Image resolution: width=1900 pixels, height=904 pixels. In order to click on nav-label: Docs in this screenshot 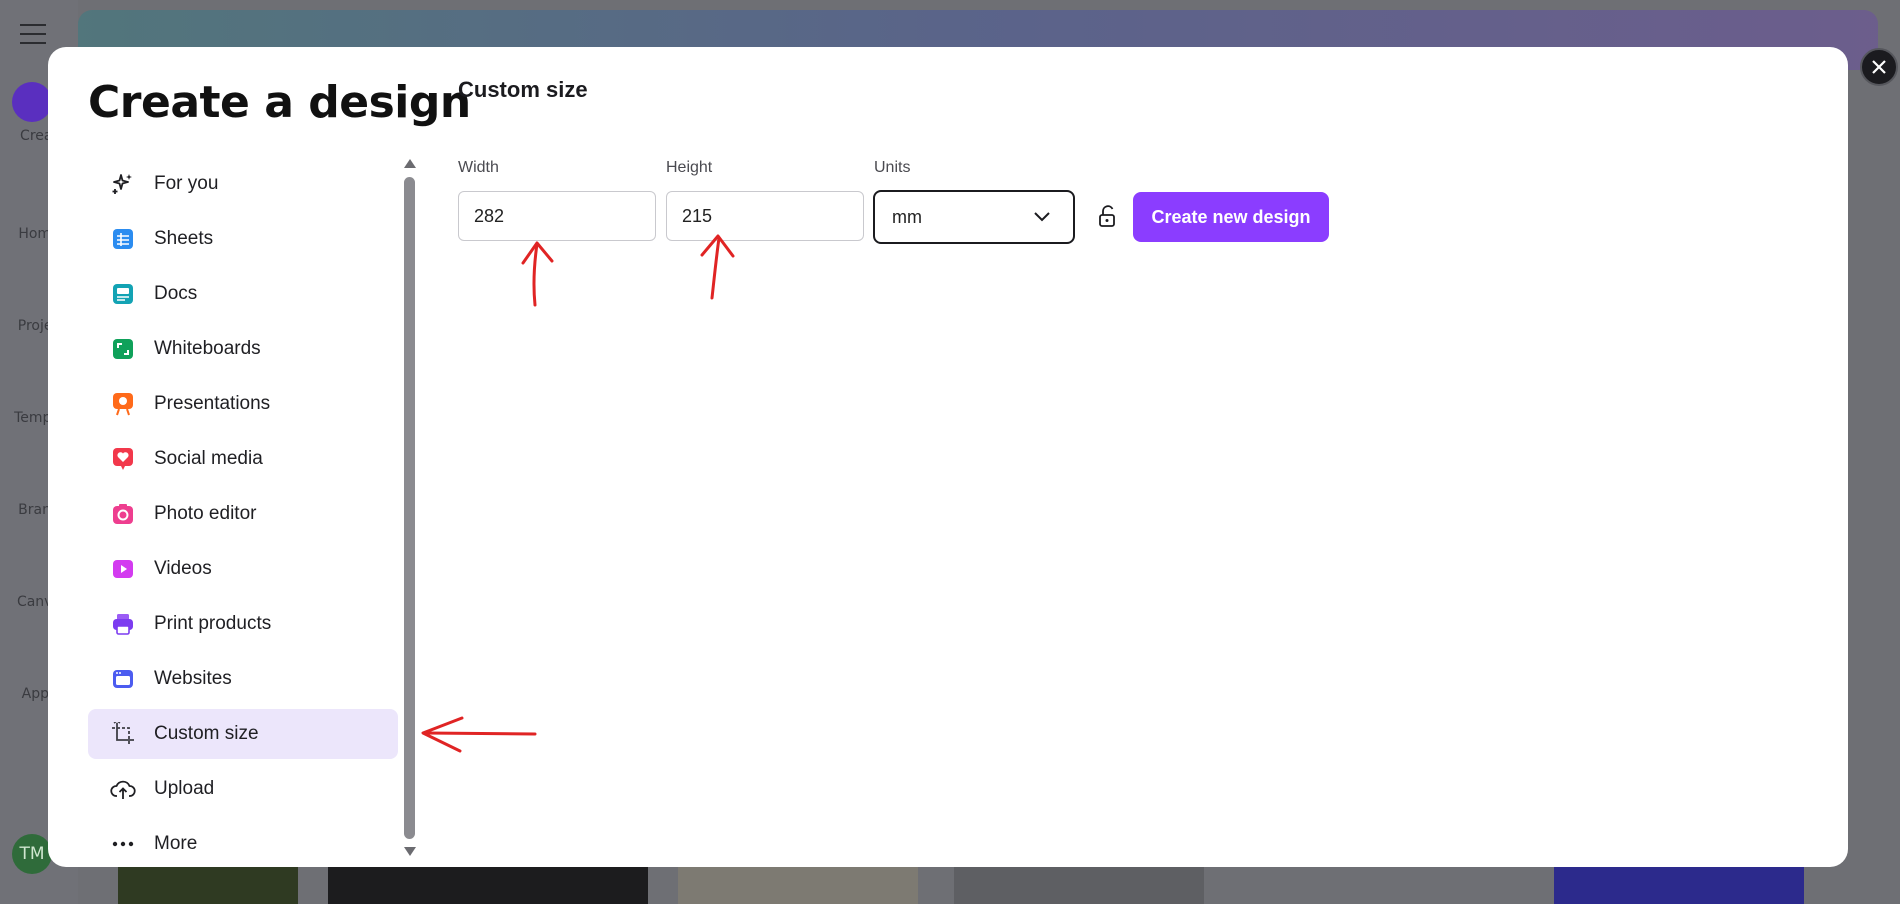, I will do `click(176, 293)`.